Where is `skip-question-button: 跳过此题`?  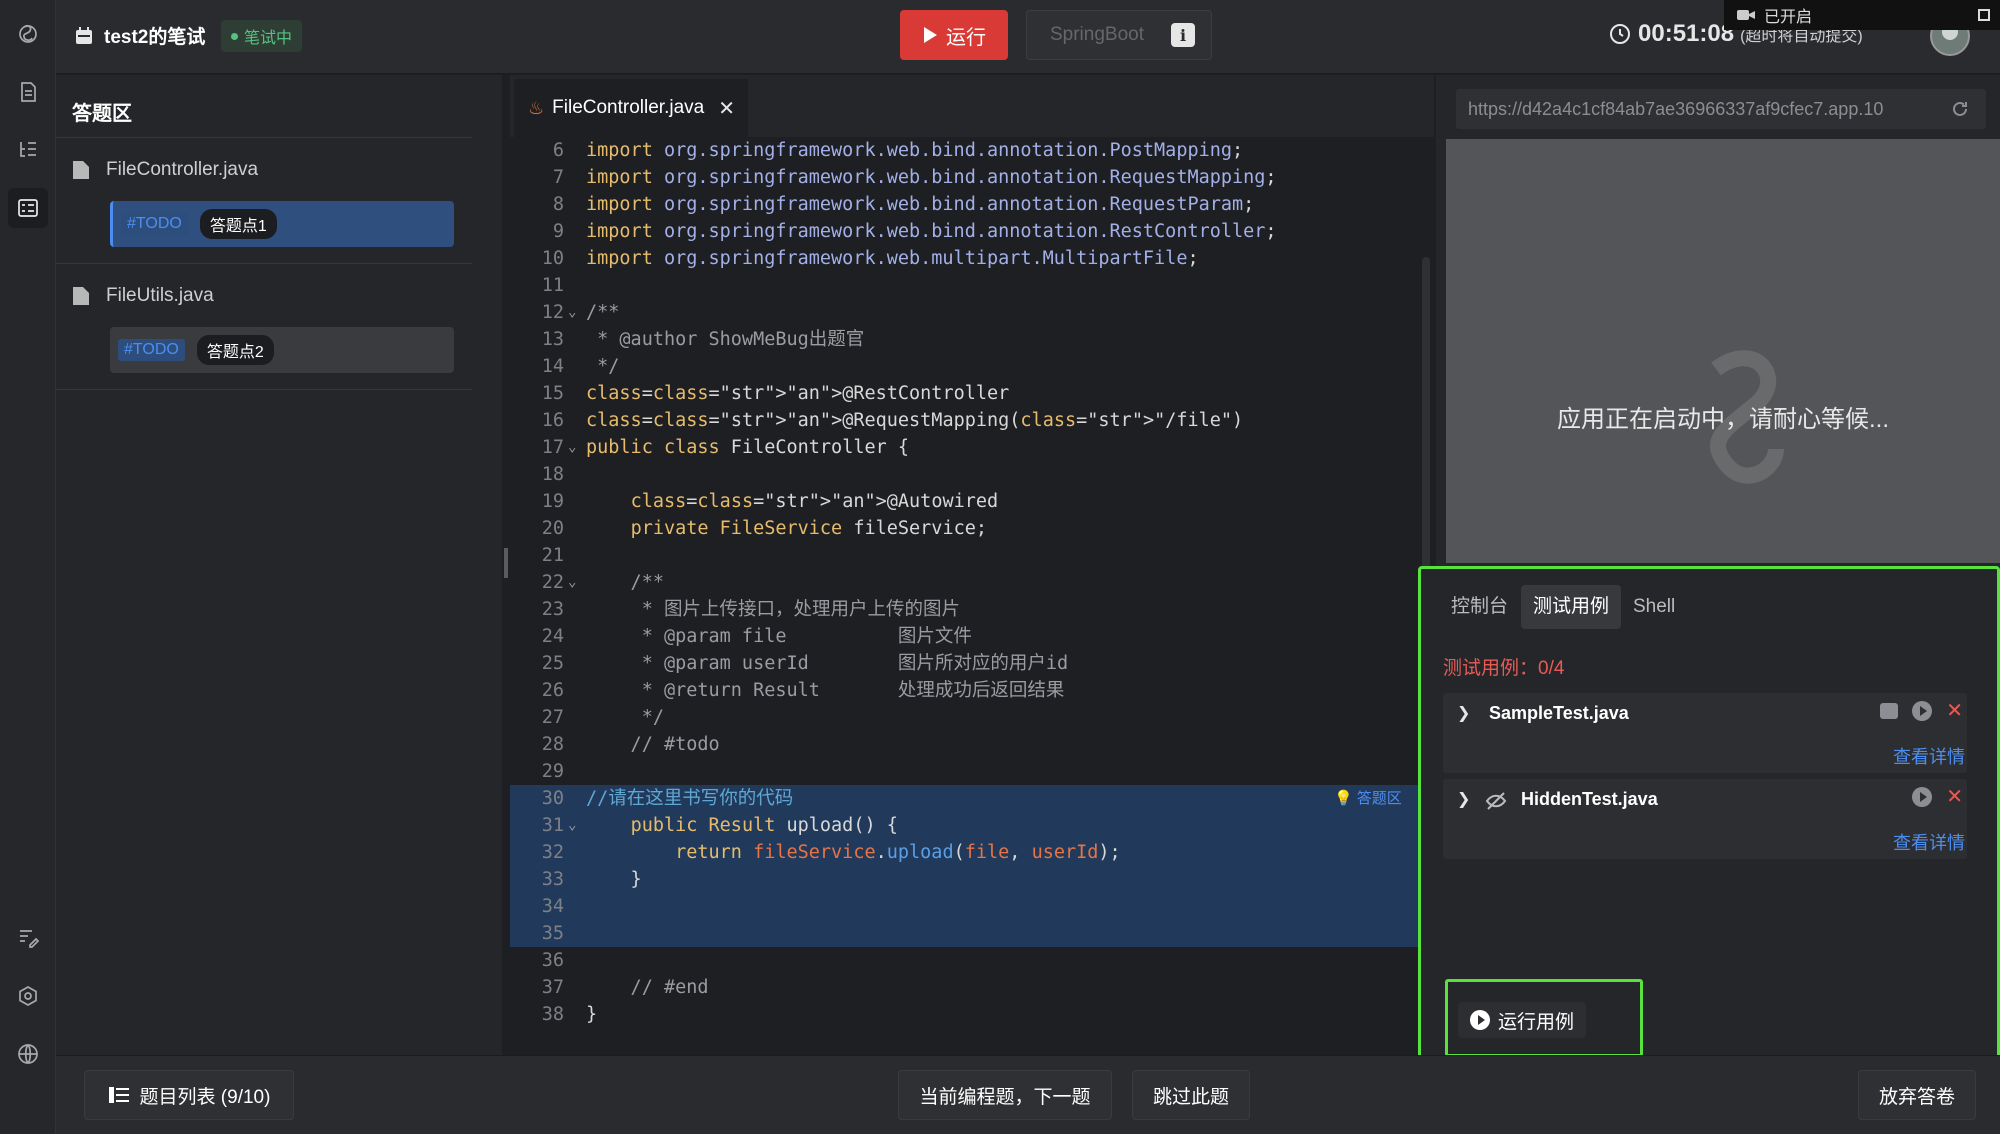
skip-question-button: 跳过此题 is located at coordinates (1191, 1095).